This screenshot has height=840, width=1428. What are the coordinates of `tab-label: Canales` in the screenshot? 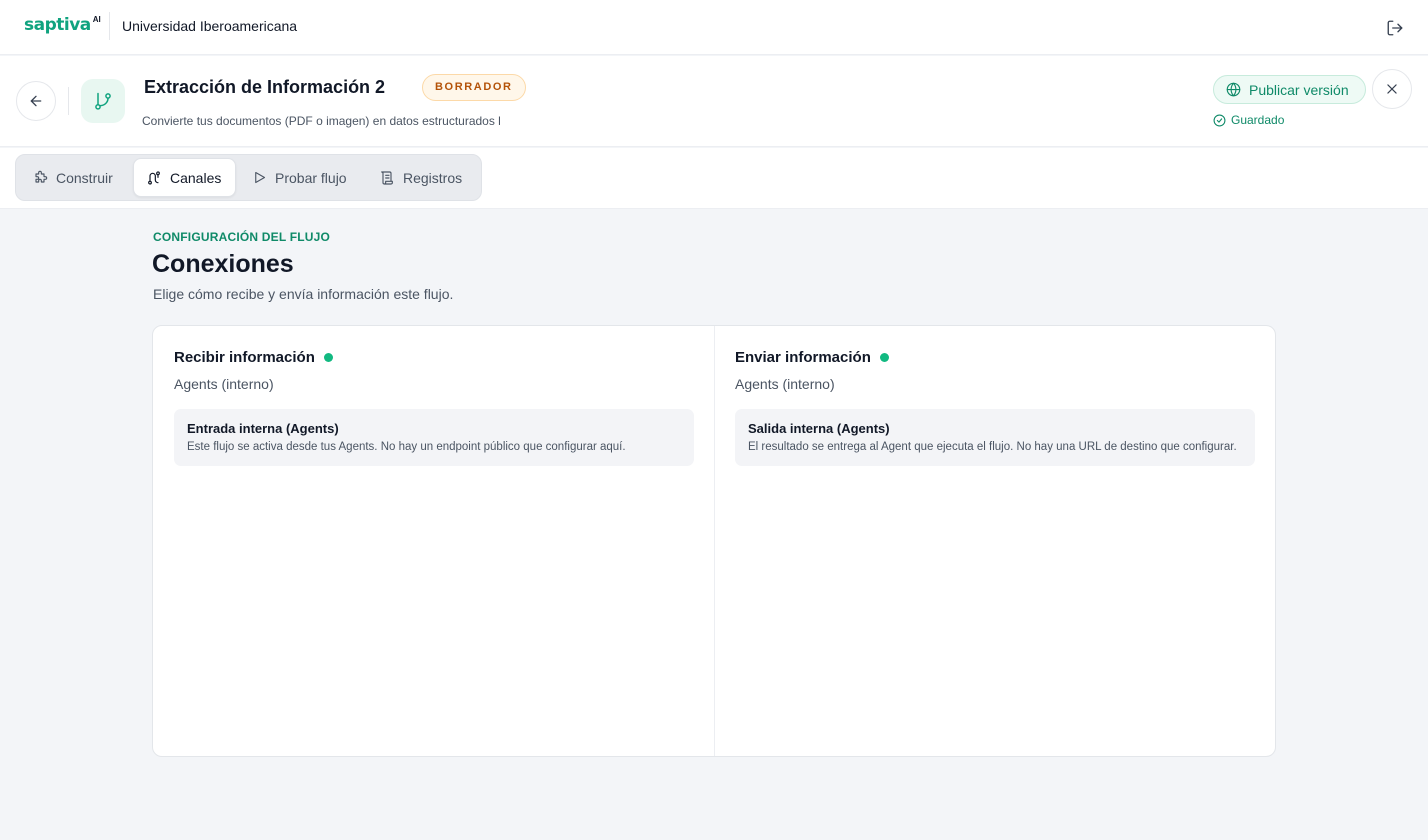 It's located at (196, 177).